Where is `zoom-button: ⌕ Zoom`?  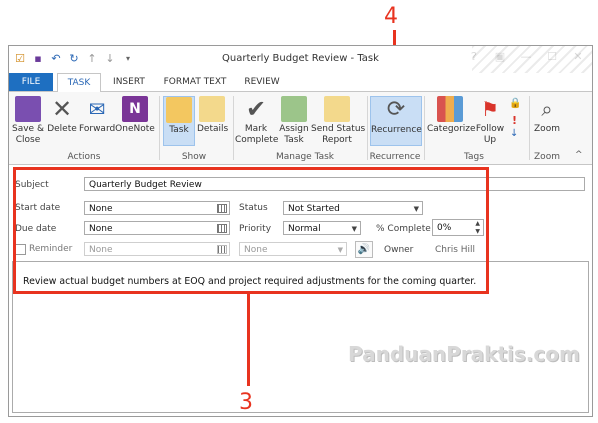
zoom-button: ⌕ Zoom is located at coordinates (547, 115).